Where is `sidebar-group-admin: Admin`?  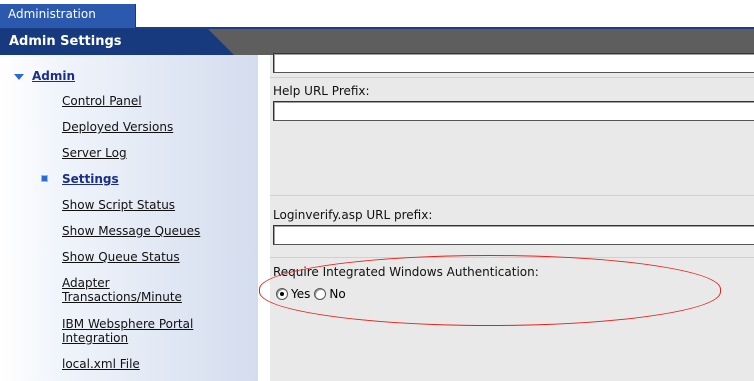 sidebar-group-admin: Admin is located at coordinates (44, 76).